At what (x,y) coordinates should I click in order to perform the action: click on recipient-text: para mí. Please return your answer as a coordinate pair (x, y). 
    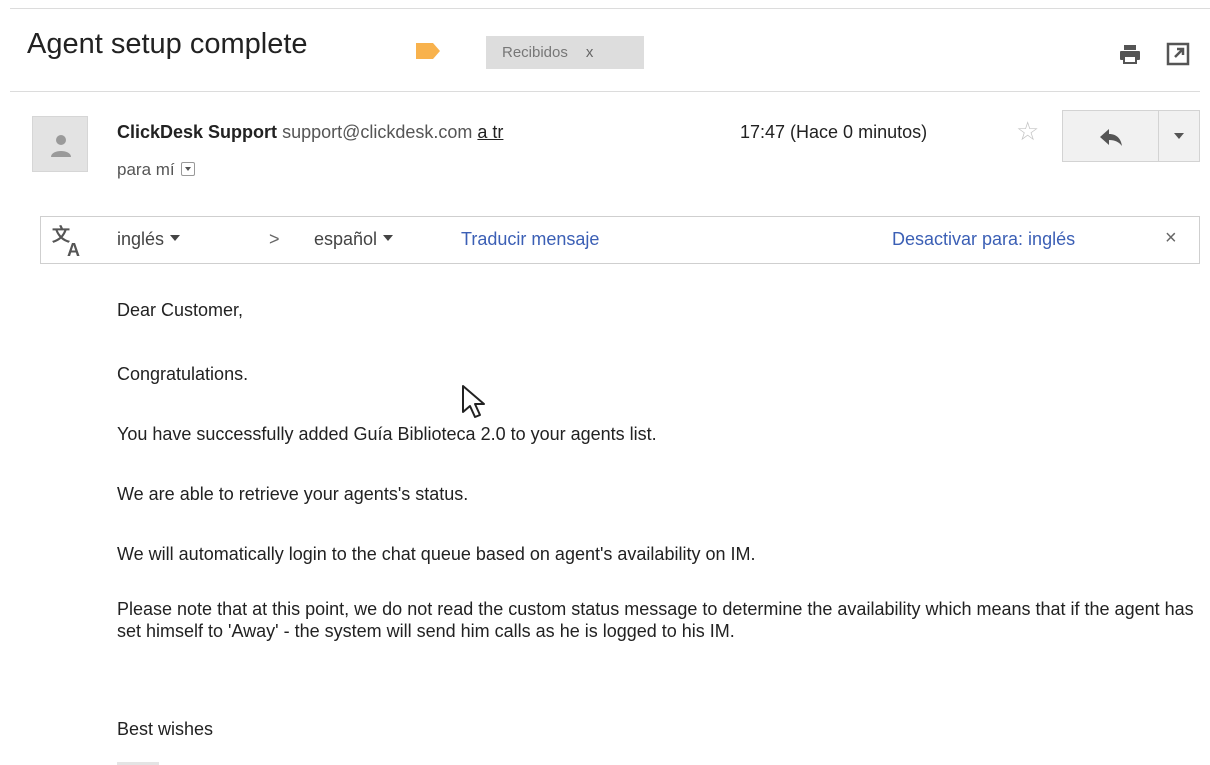
    Looking at the image, I should click on (146, 169).